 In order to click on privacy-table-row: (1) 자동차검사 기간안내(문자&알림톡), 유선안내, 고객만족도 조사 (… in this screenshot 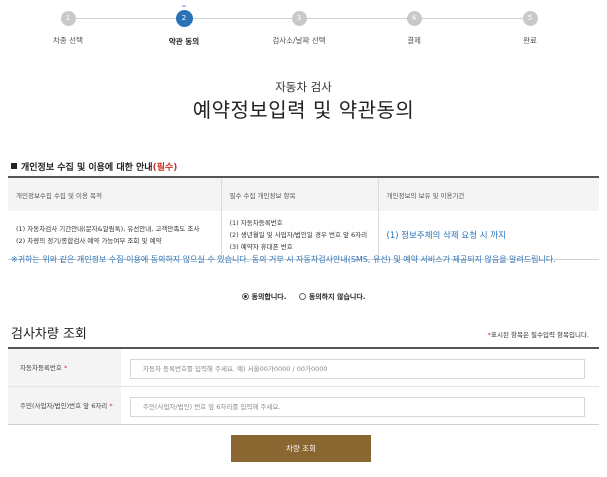, I will do `click(303, 235)`.